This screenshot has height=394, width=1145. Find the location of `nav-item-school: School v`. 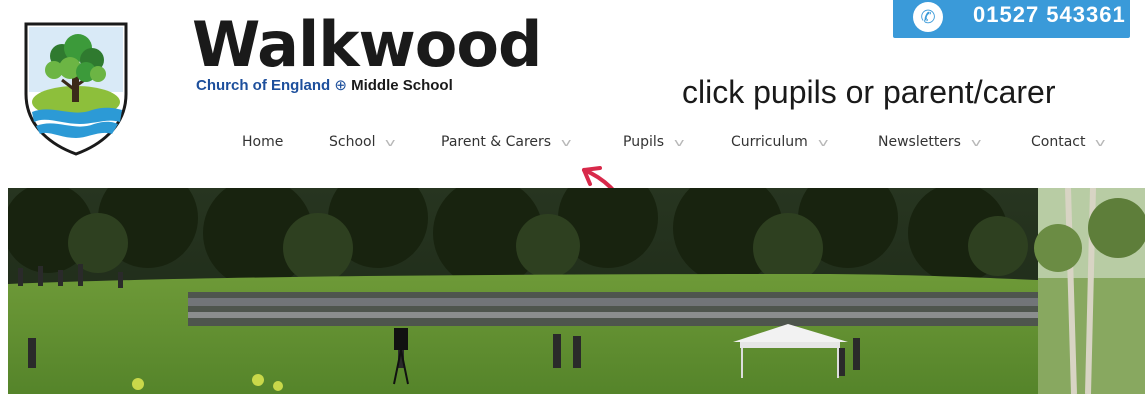

nav-item-school: School v is located at coordinates (362, 142).